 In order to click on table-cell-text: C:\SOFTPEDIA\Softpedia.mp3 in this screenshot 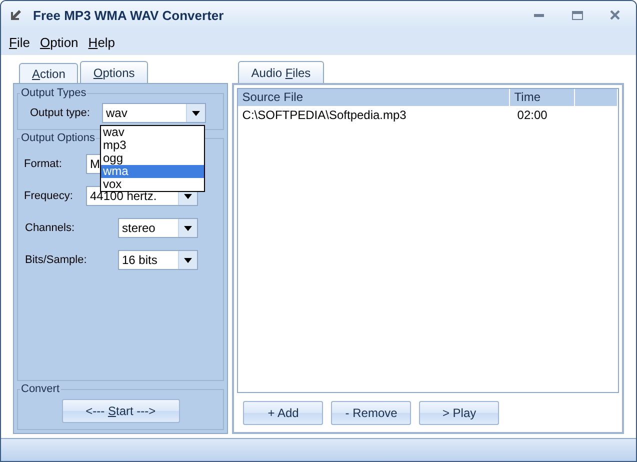, I will do `click(324, 115)`.